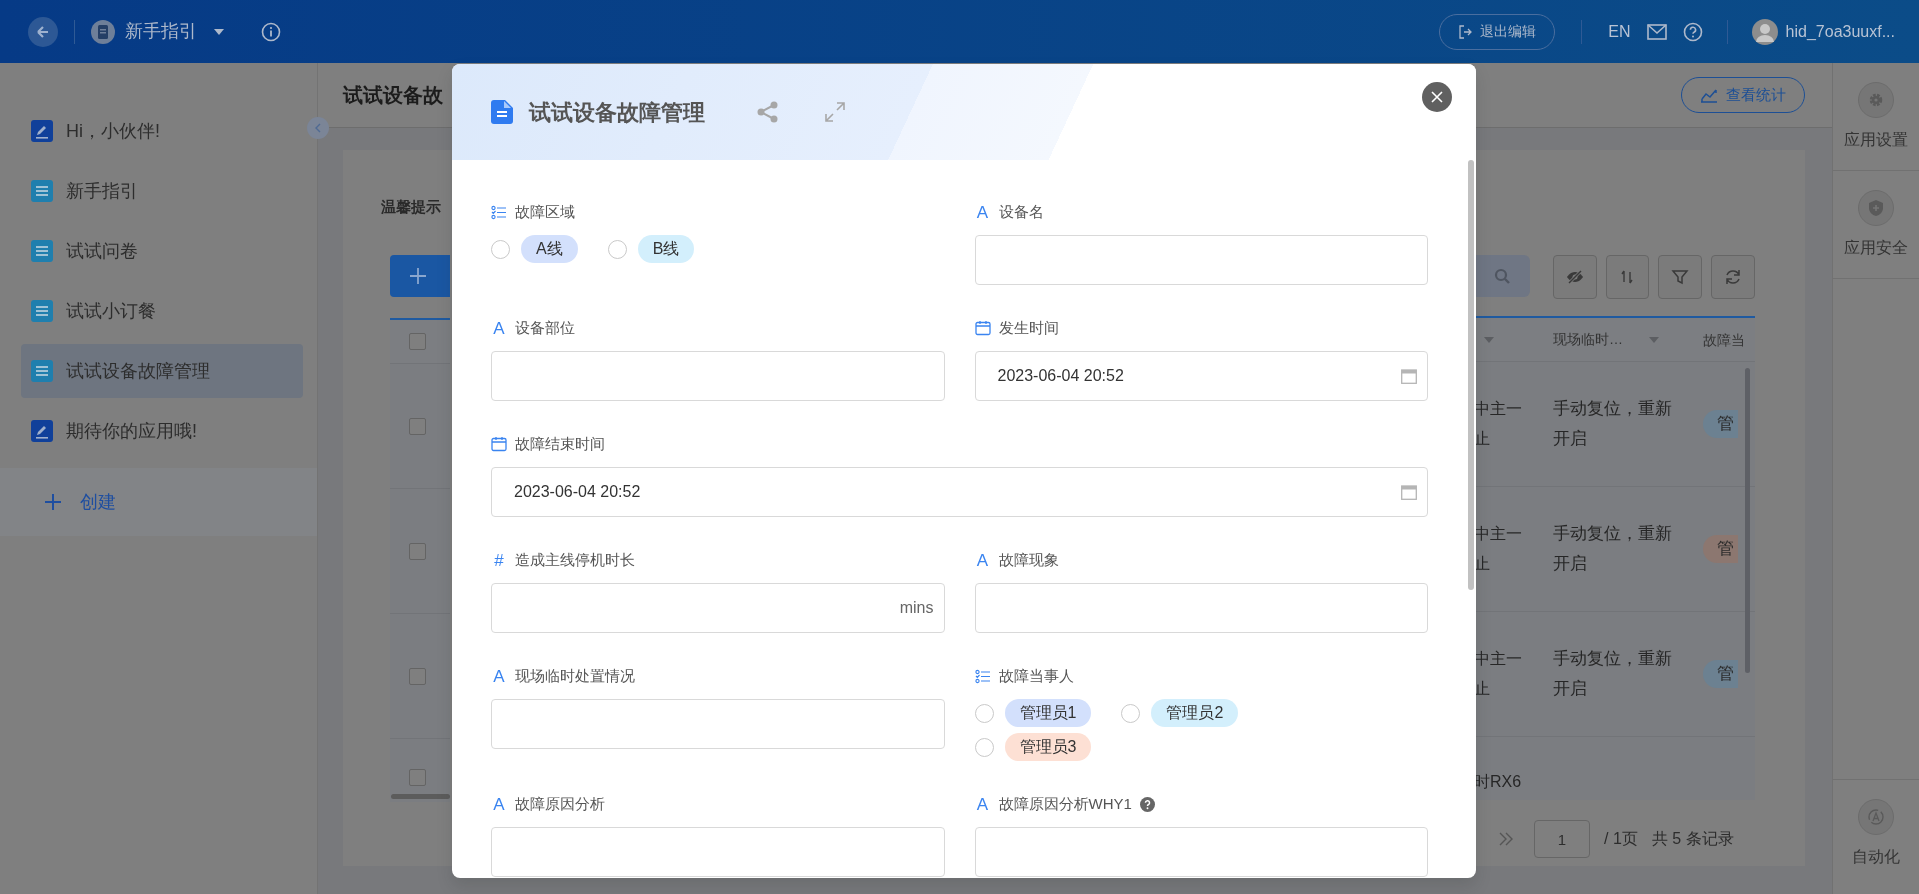 This screenshot has width=1919, height=894. What do you see at coordinates (1028, 559) in the screenshot?
I see `field-label: 故障现象` at bounding box center [1028, 559].